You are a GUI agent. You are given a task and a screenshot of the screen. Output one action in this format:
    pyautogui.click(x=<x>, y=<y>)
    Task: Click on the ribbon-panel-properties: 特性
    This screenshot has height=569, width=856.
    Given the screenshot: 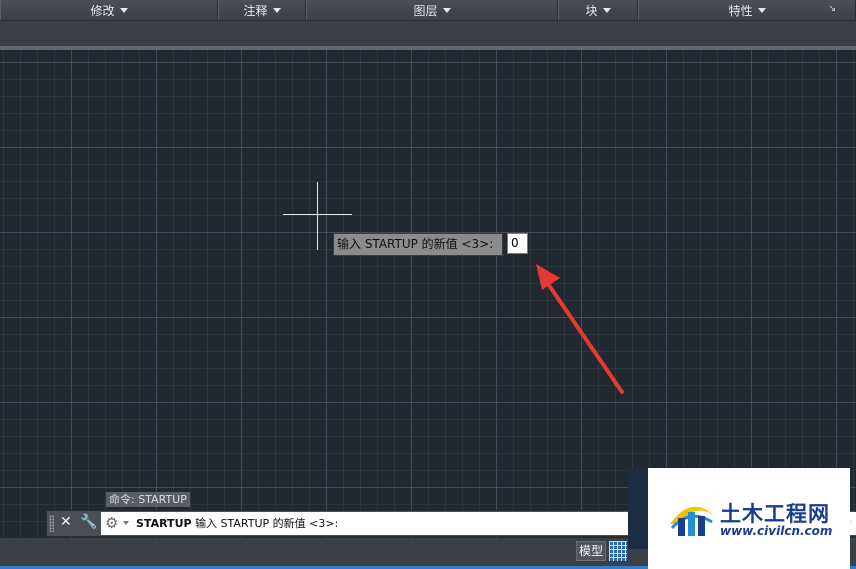 What is the action you would take?
    pyautogui.click(x=747, y=10)
    